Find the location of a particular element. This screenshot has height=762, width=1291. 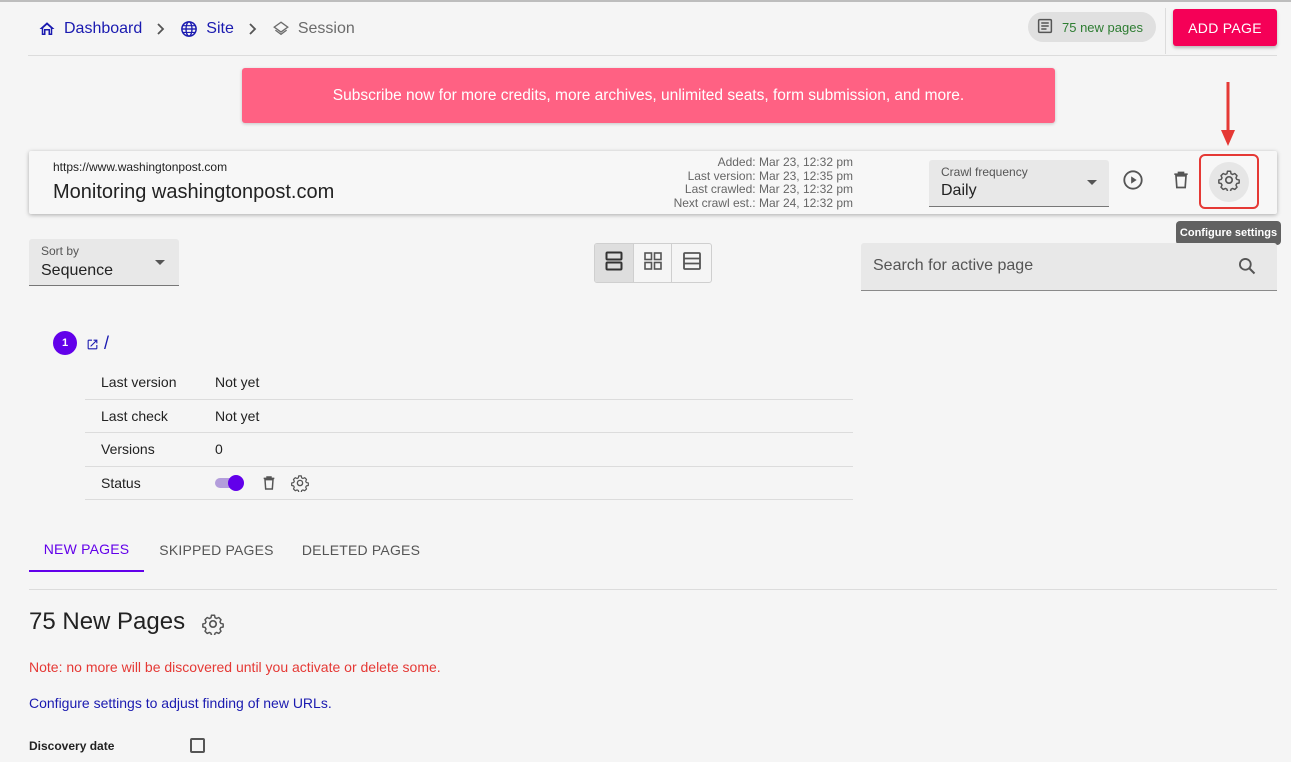

layers-icon is located at coordinates (281, 29).